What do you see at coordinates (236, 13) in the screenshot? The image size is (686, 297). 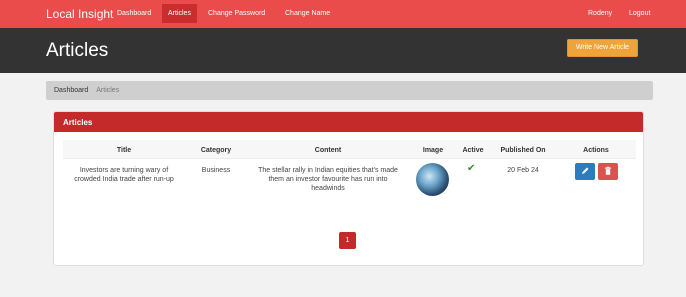 I see `nav-link-change-password: Change Password` at bounding box center [236, 13].